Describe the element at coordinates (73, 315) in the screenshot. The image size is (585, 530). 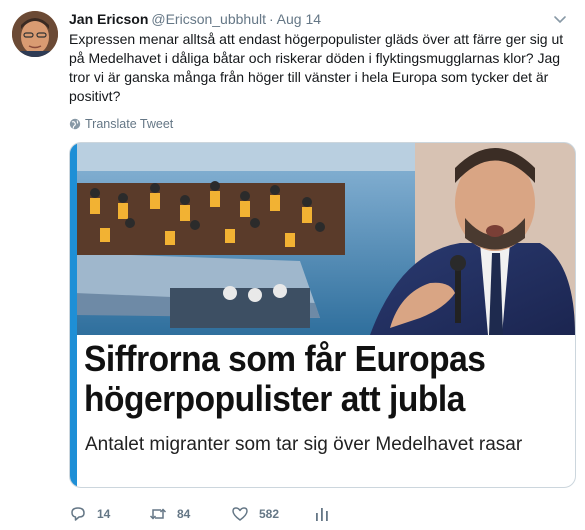
I see `accent-bar` at that location.